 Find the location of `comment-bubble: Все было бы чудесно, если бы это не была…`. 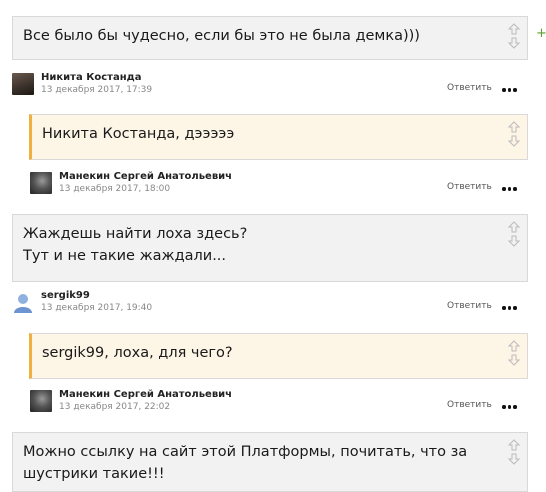

comment-bubble: Все было бы чудесно, если бы это не была… is located at coordinates (270, 38).